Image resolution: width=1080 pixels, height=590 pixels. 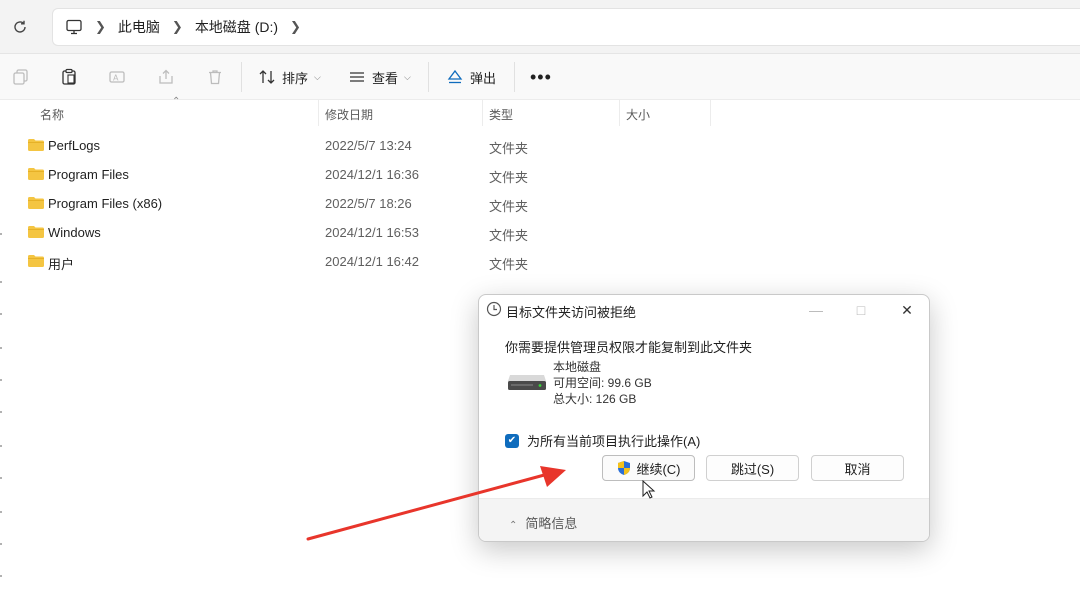 What do you see at coordinates (513, 525) in the screenshot?
I see `chevron-up-icon: ⌃` at bounding box center [513, 525].